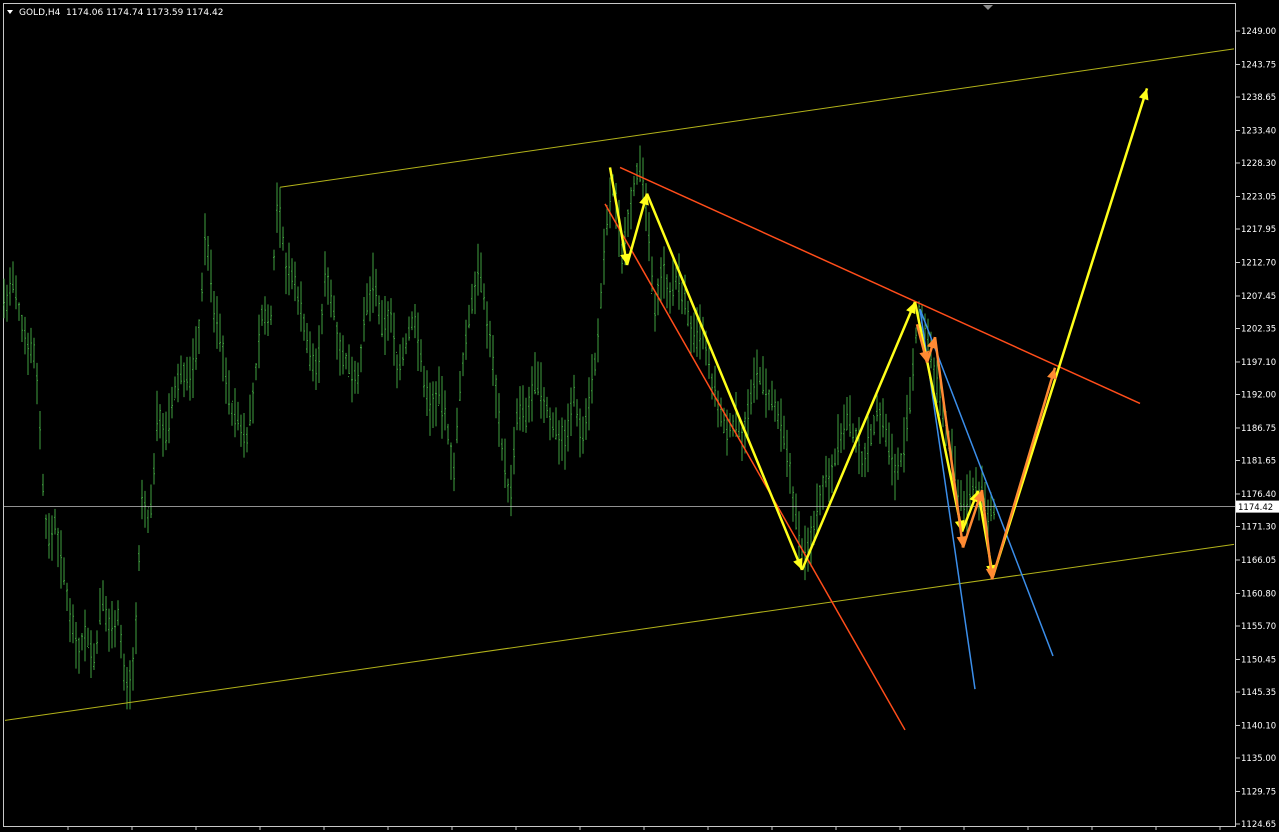 The image size is (1279, 832). What do you see at coordinates (1258, 693) in the screenshot?
I see `price-tick-label: 1145.35` at bounding box center [1258, 693].